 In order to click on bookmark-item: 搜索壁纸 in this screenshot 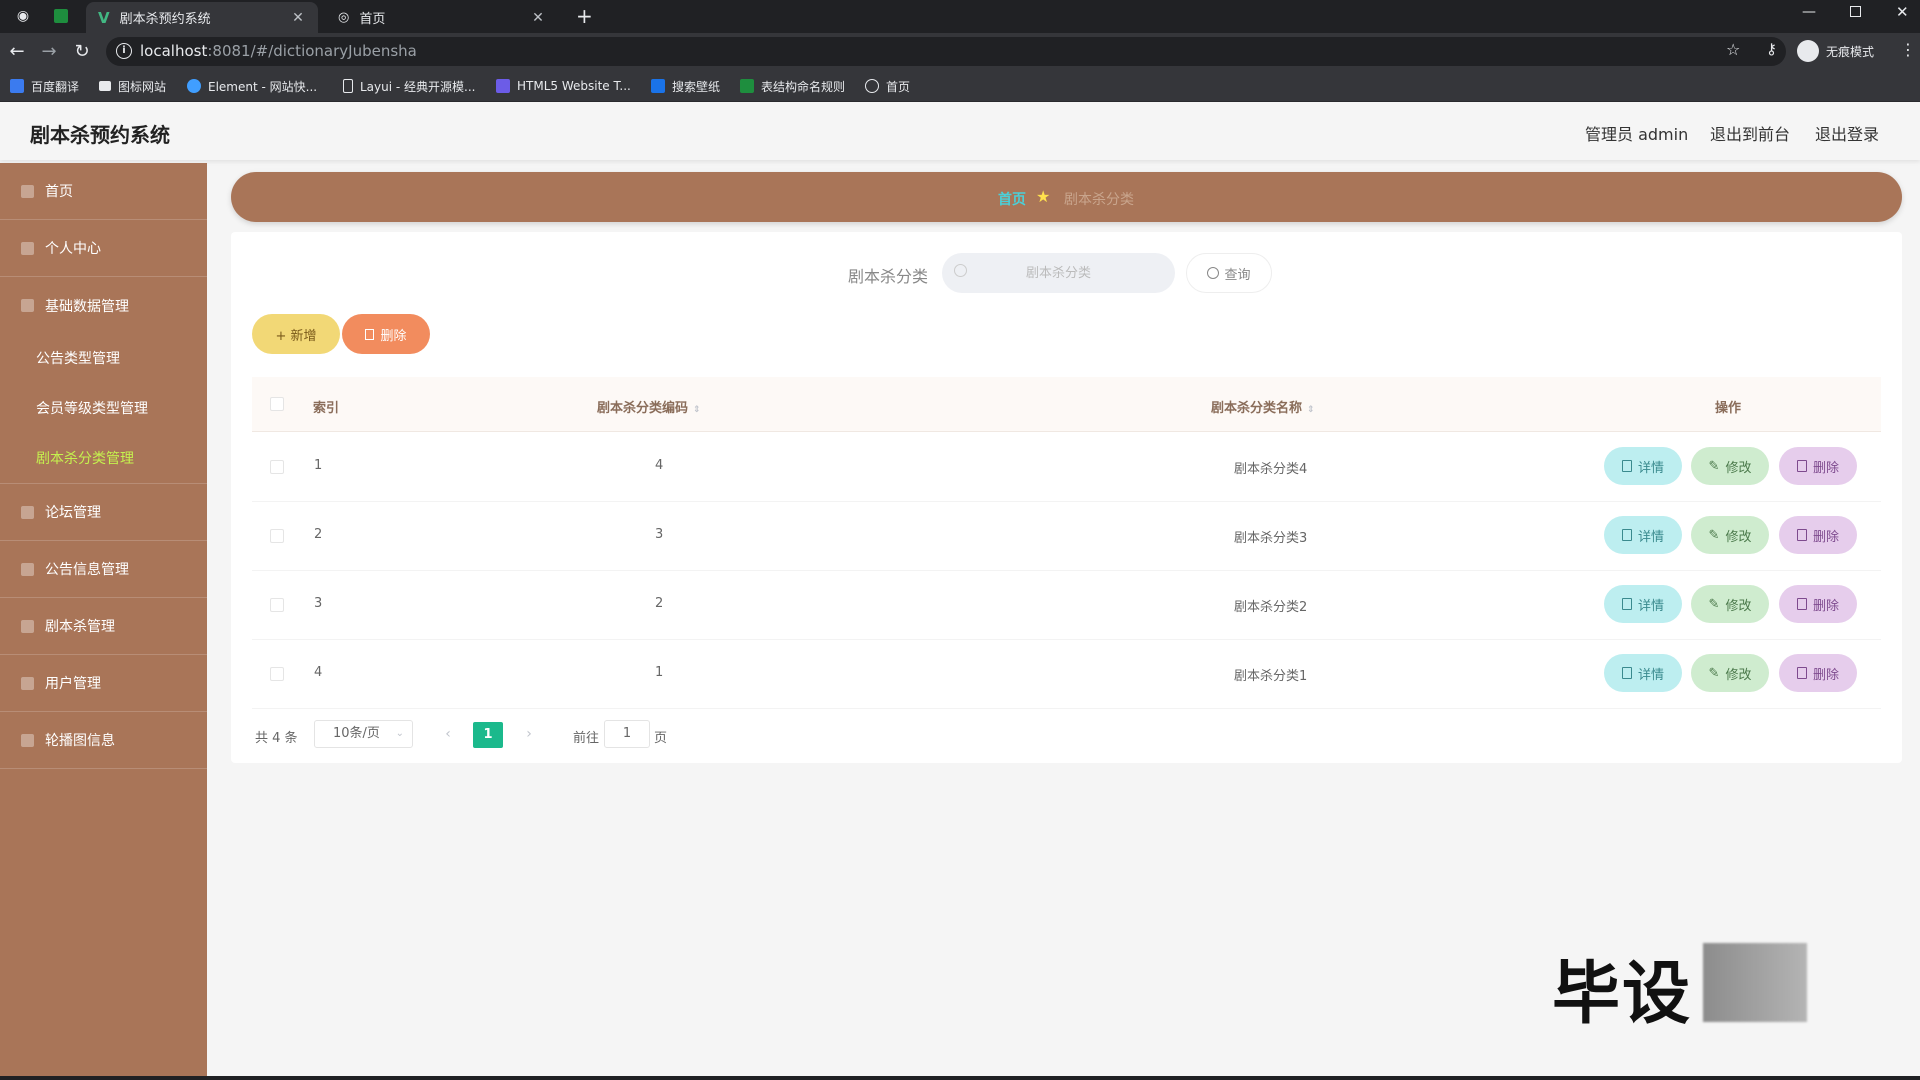, I will do `click(685, 86)`.